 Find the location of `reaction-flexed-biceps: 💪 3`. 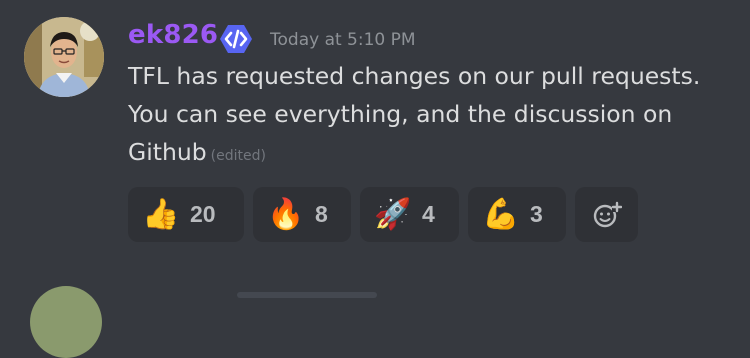

reaction-flexed-biceps: 💪 3 is located at coordinates (517, 214).